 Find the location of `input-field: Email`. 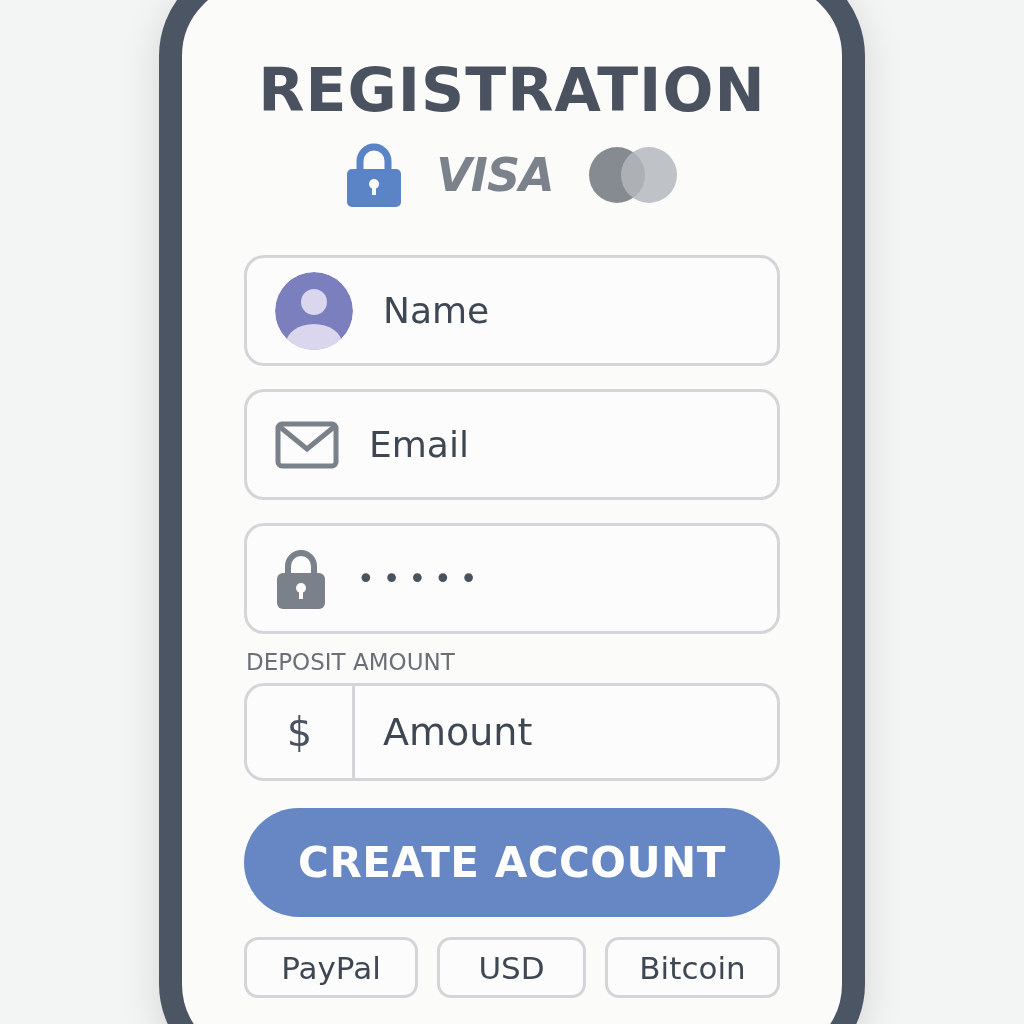

input-field: Email is located at coordinates (512, 444).